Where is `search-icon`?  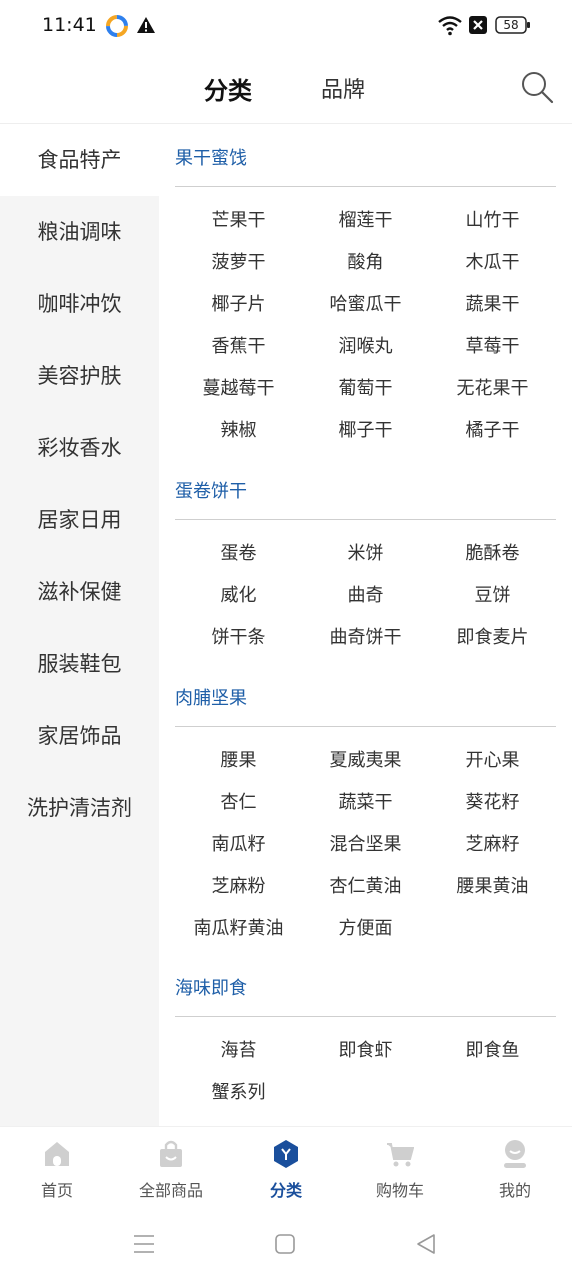 search-icon is located at coordinates (537, 87).